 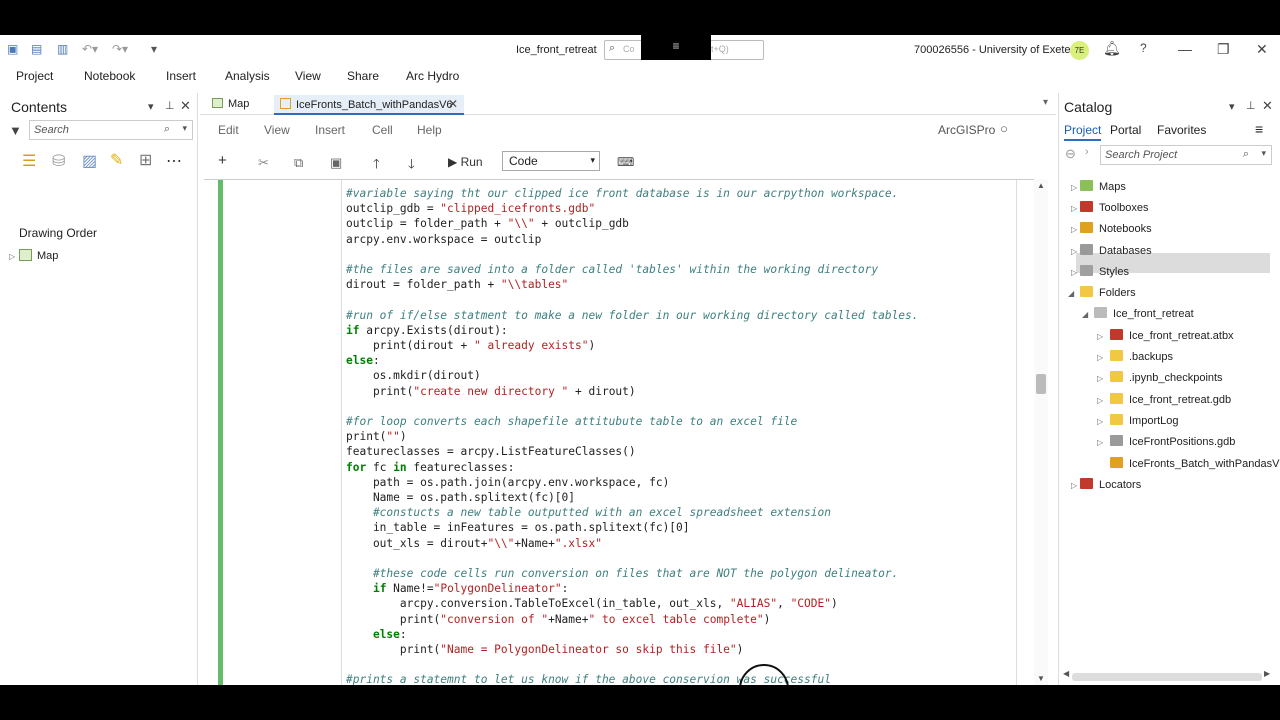 I want to click on tab-notebook: IceFronts_Batch_withPandasV6 ✕, so click(x=369, y=105).